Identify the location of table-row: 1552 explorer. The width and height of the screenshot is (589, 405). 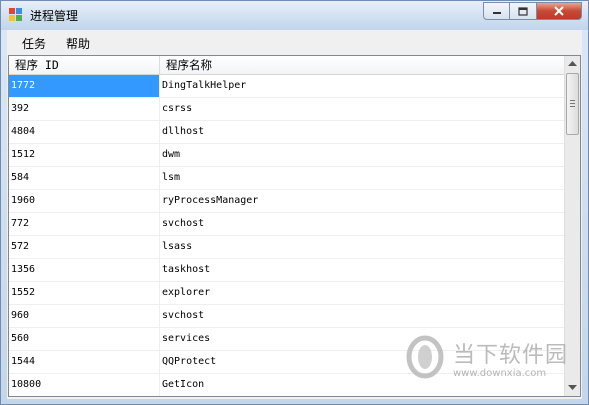
(287, 293).